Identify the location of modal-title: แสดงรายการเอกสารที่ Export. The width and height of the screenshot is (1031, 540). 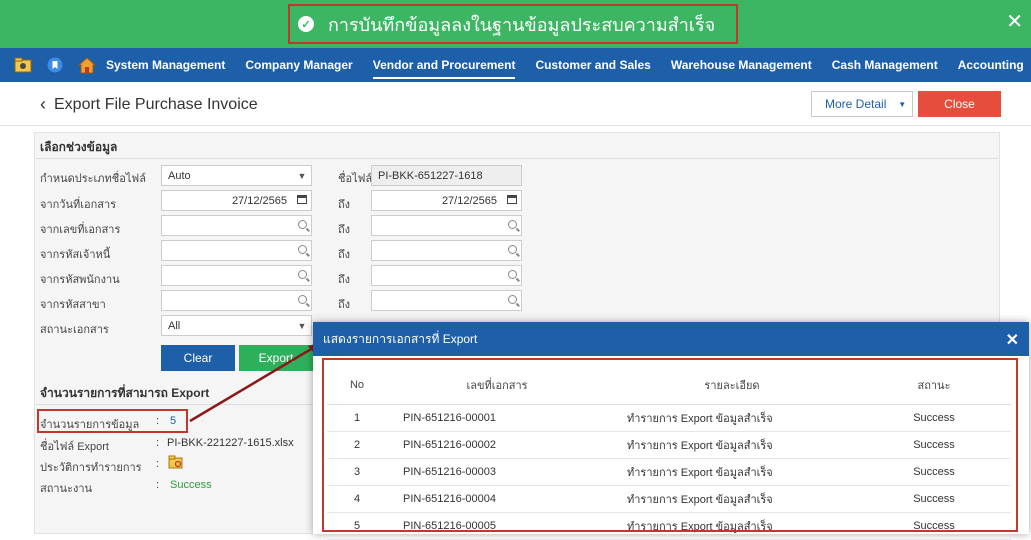
(400, 338).